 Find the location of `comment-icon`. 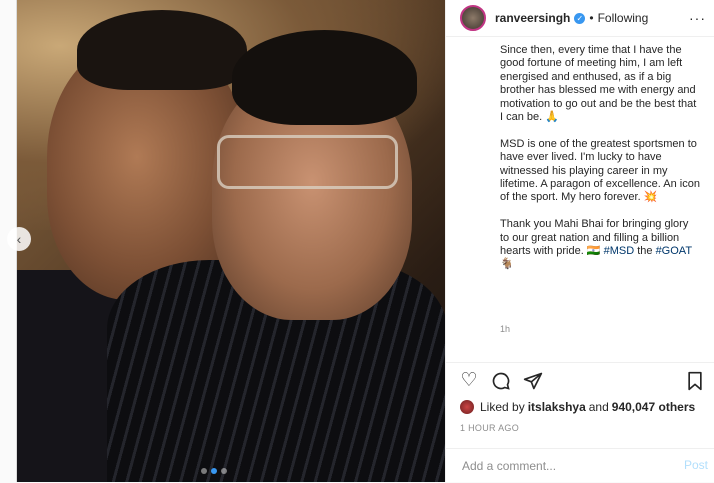

comment-icon is located at coordinates (501, 381).